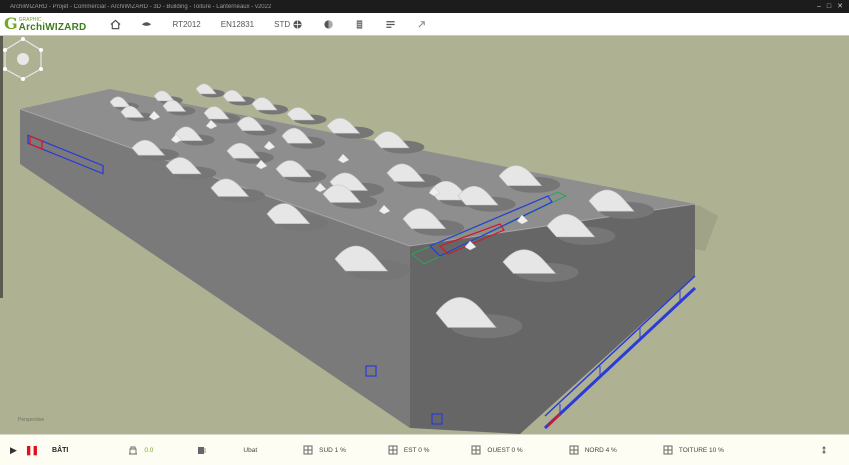 The height and width of the screenshot is (465, 849). I want to click on play-button: ▶, so click(13, 450).